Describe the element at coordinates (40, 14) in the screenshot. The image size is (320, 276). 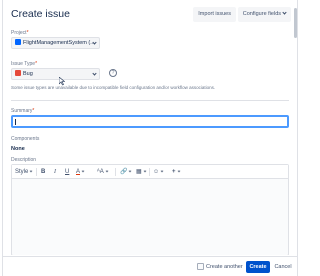
I see `dialog-title: Create issue` at that location.